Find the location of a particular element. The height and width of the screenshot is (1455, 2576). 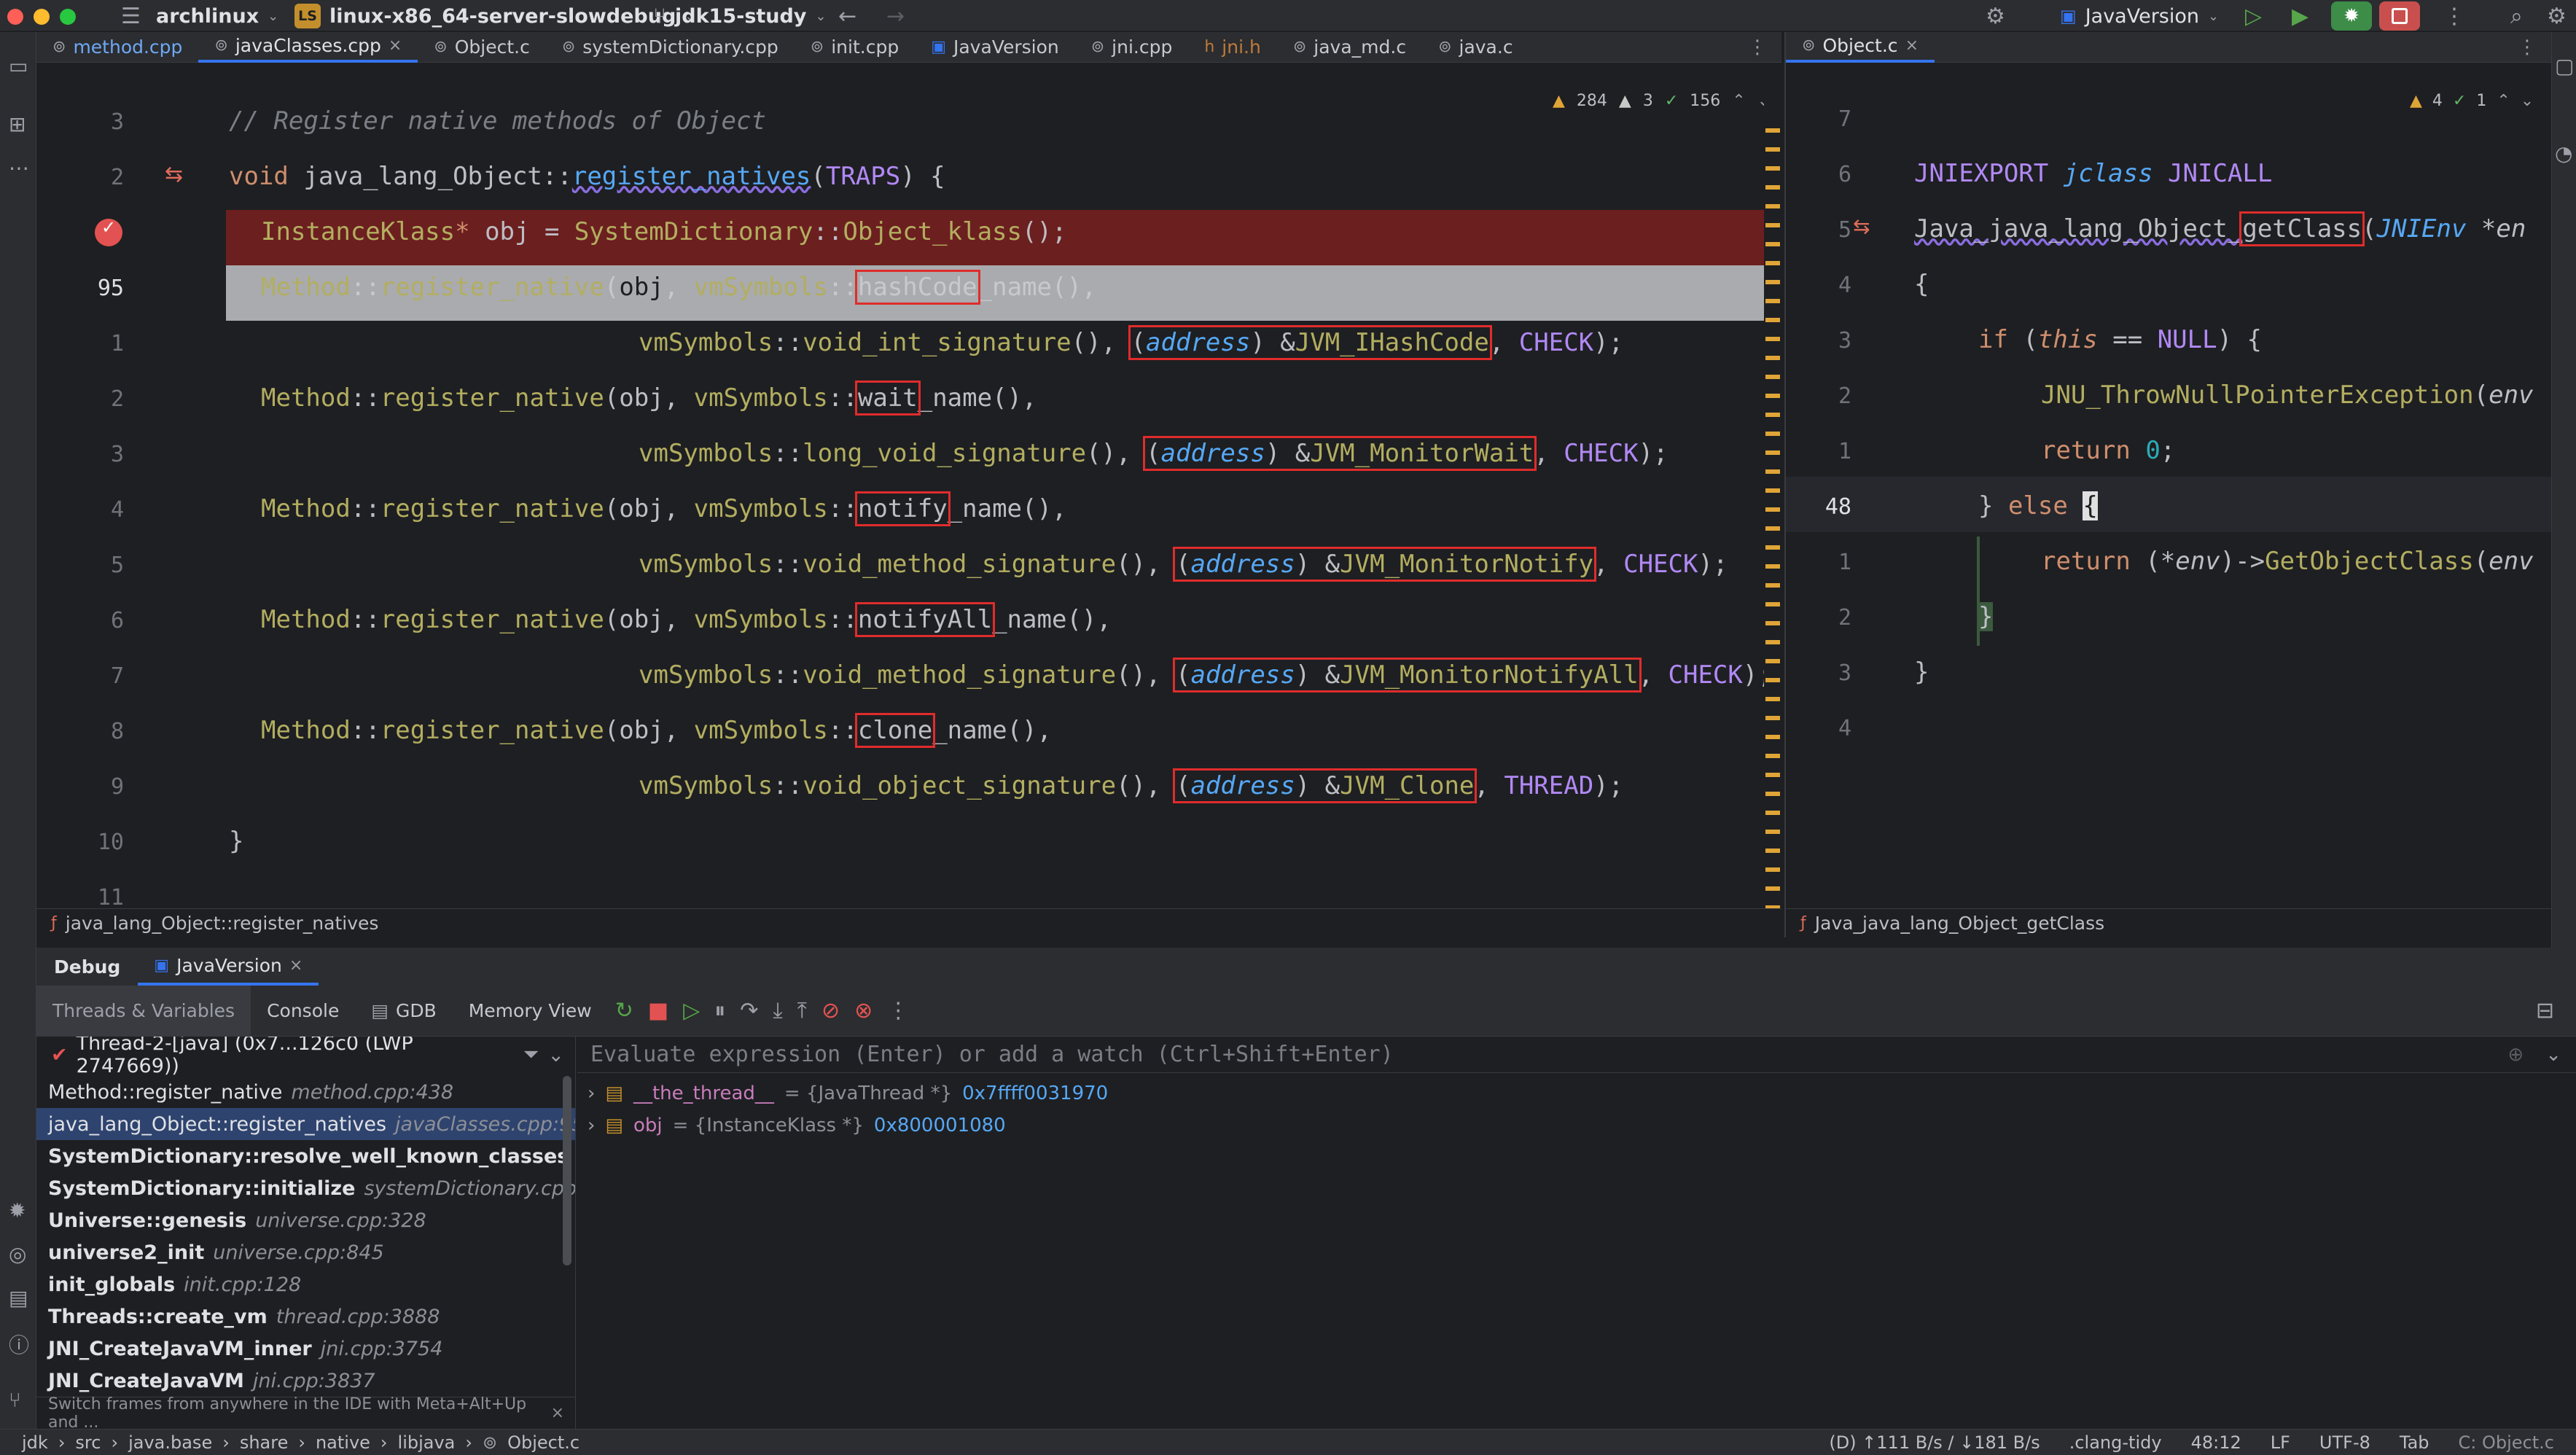

inspection-widget: ▲284 ▲3 ✓156 ⌃ ⌄ is located at coordinates (1662, 101).